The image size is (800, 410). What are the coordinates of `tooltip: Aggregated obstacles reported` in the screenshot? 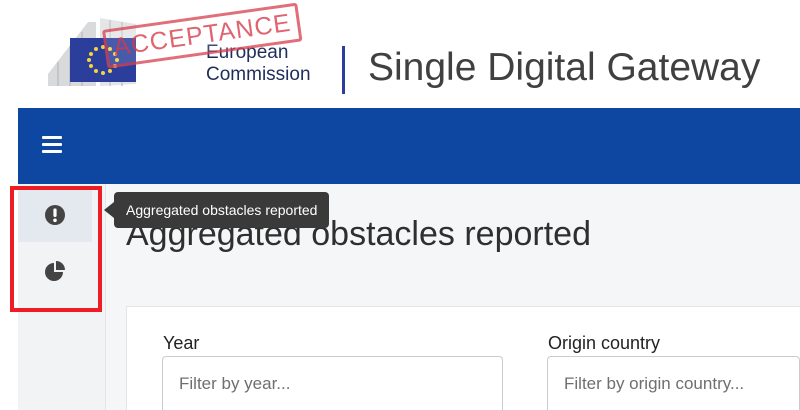 It's located at (222, 210).